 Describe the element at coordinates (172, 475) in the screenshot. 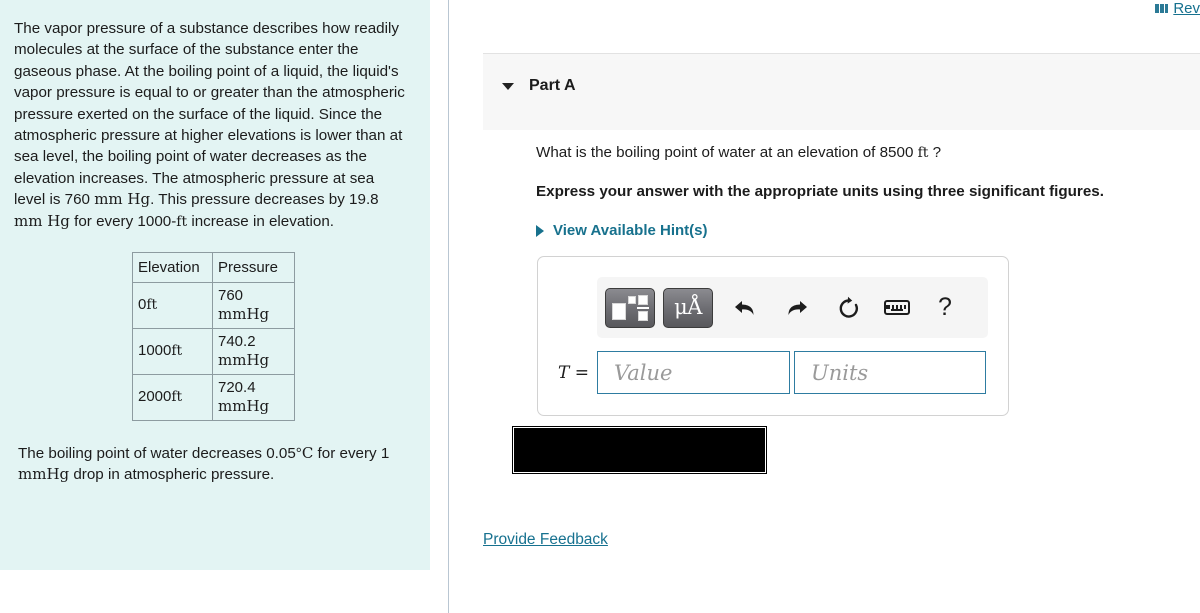

I see `footnote-seg3: drop in atmospheric pressure.` at that location.